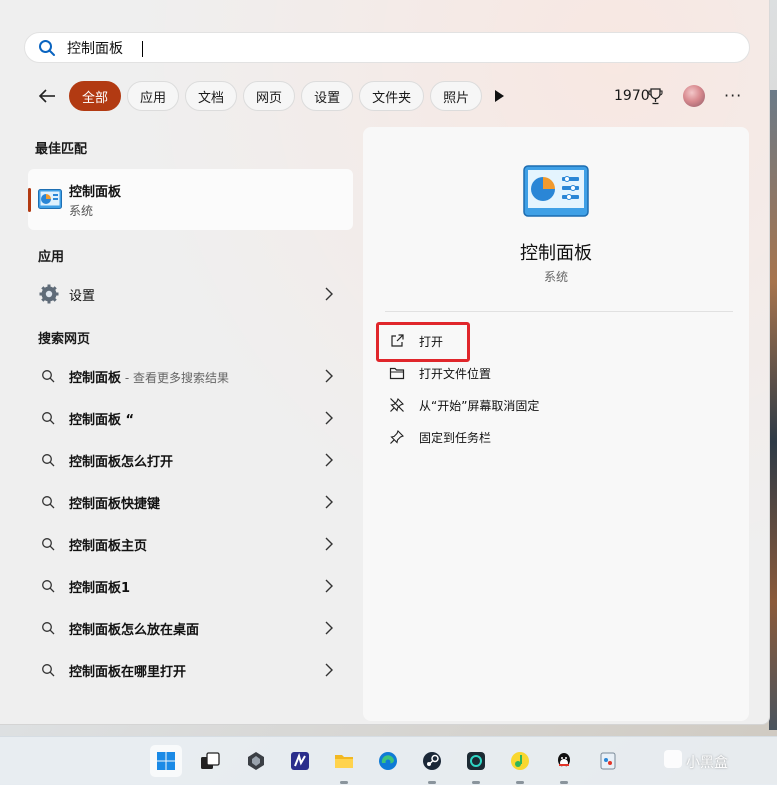  I want to click on folder-icon, so click(397, 373).